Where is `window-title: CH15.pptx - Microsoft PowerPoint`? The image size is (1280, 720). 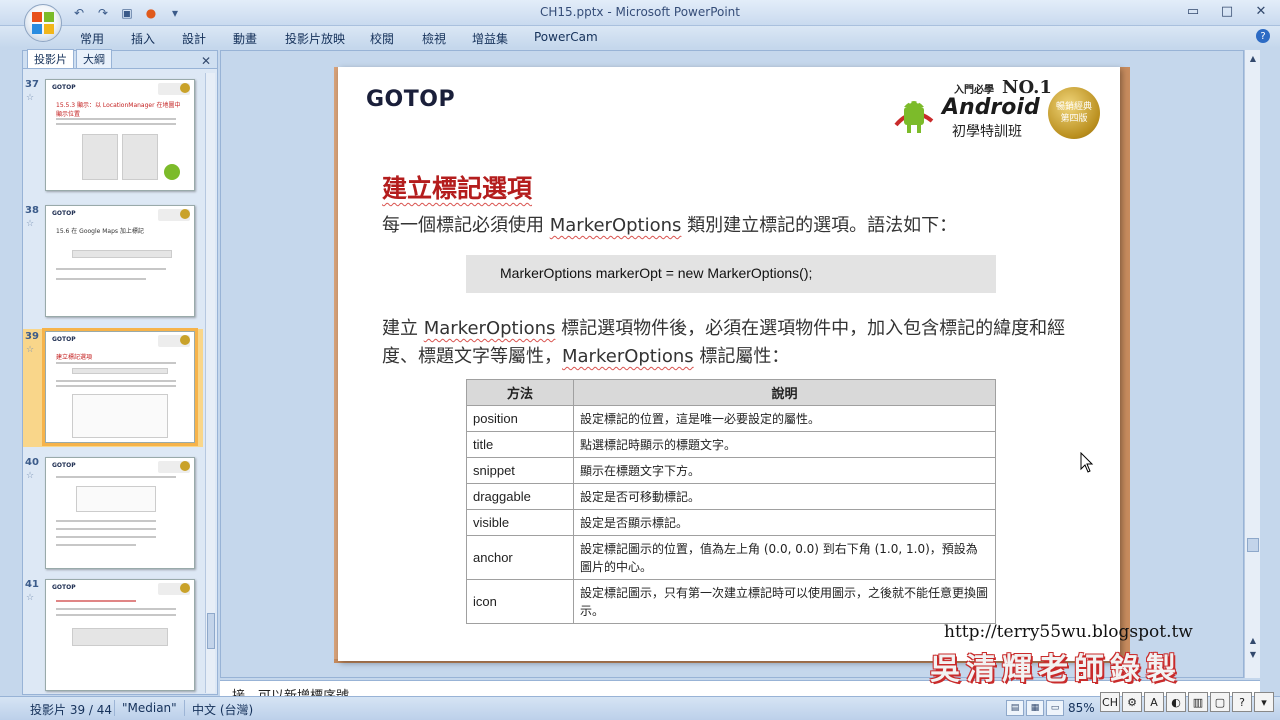
window-title: CH15.pptx - Microsoft PowerPoint is located at coordinates (640, 12).